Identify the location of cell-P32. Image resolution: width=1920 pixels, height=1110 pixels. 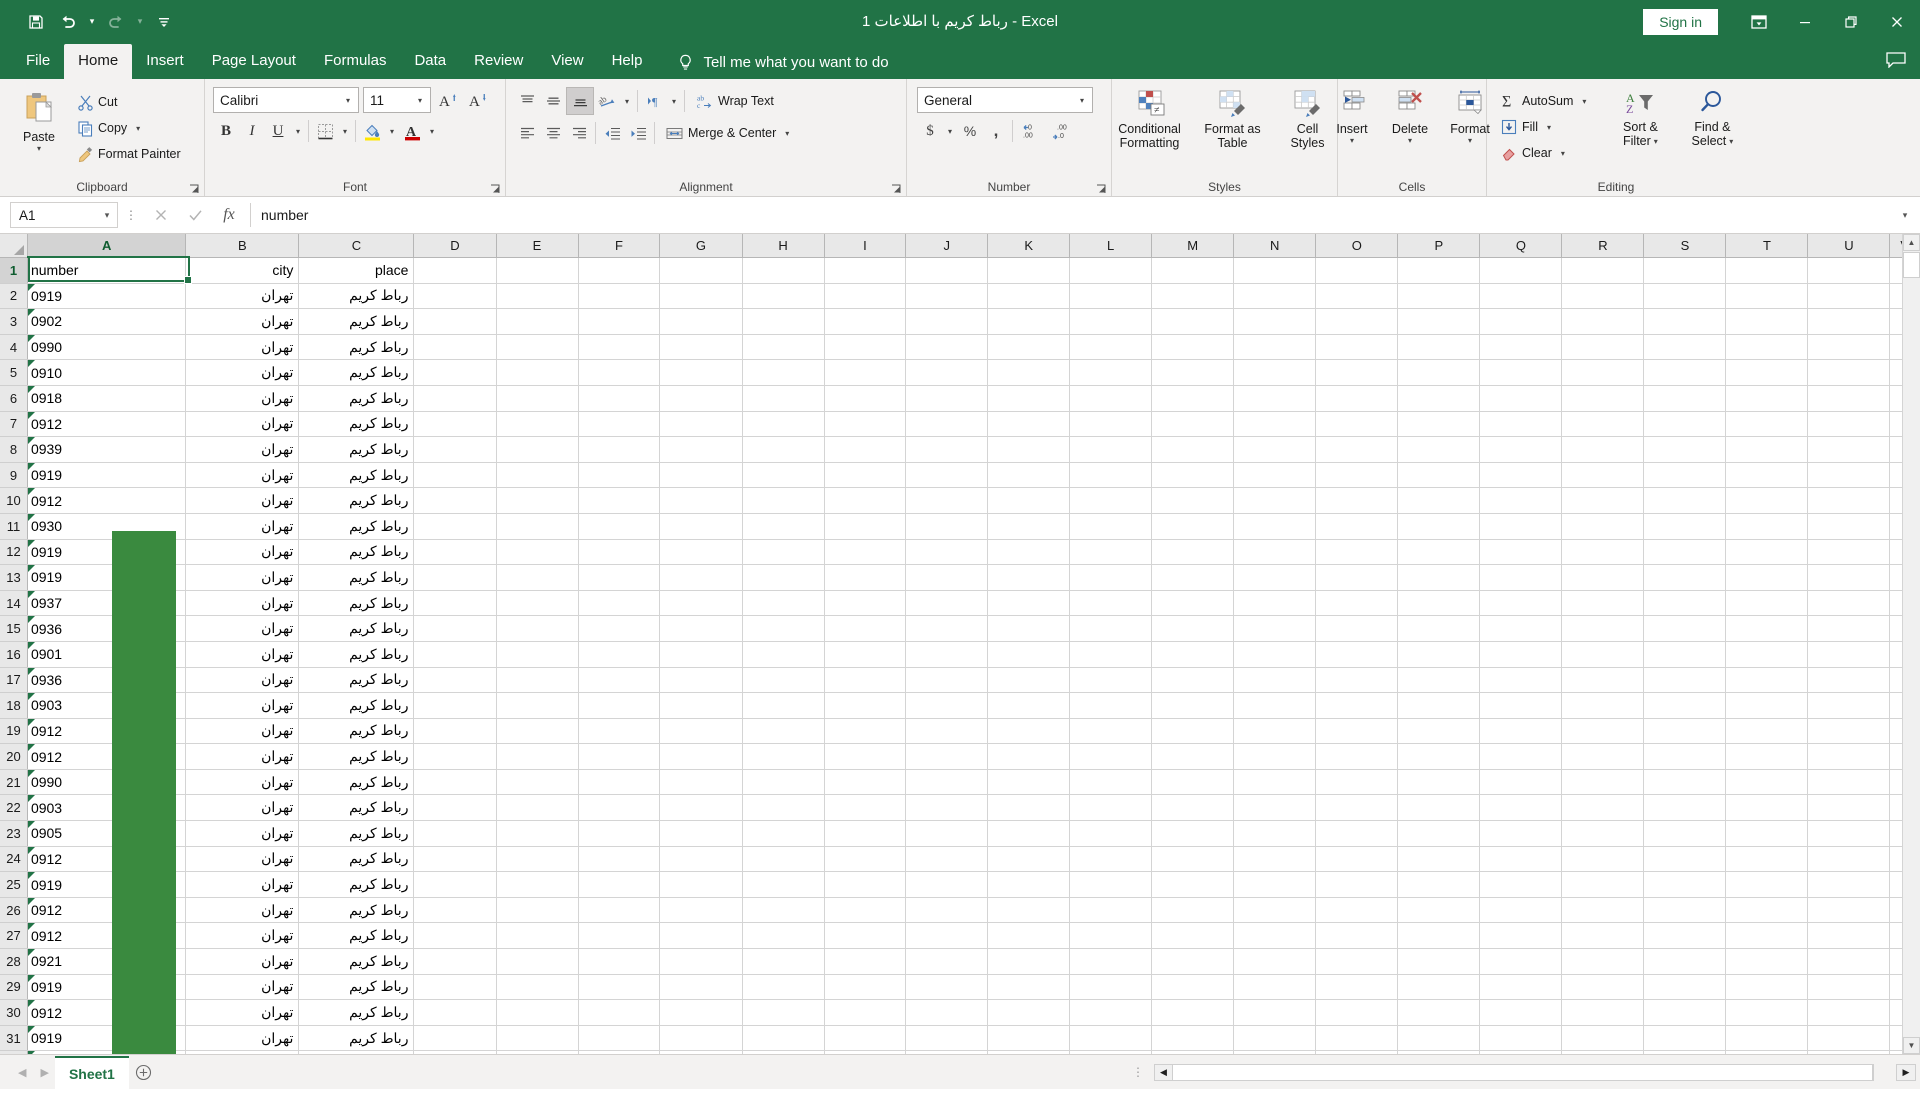
(1439, 1052).